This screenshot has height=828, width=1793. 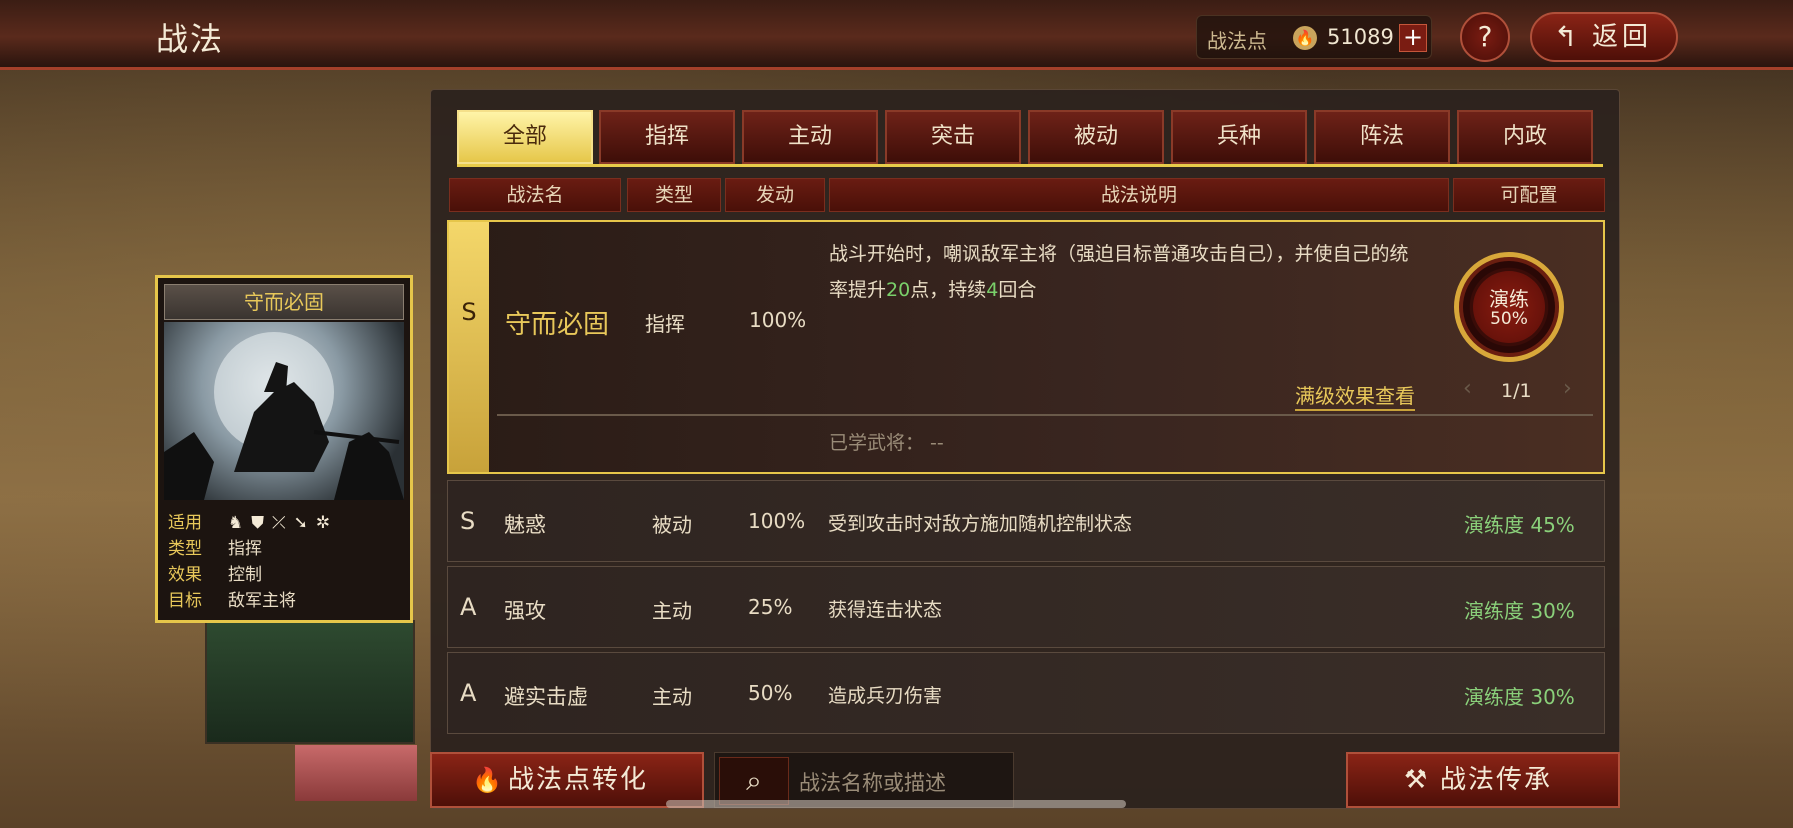 What do you see at coordinates (1509, 299) in the screenshot?
I see `drill-title: 演练` at bounding box center [1509, 299].